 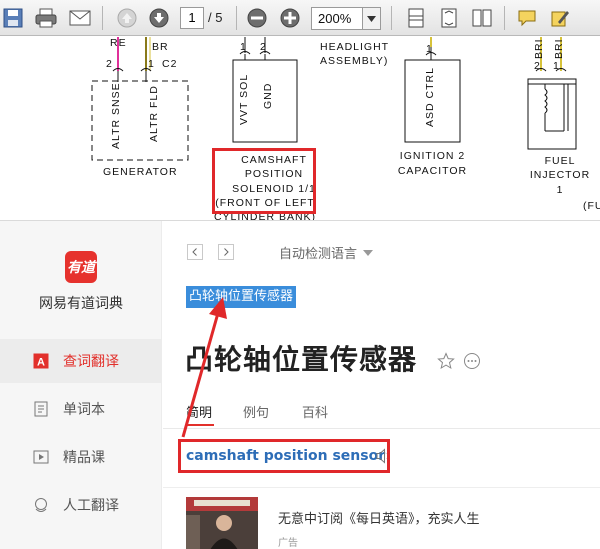 I want to click on camshaft-annotation-box, so click(x=264, y=181).